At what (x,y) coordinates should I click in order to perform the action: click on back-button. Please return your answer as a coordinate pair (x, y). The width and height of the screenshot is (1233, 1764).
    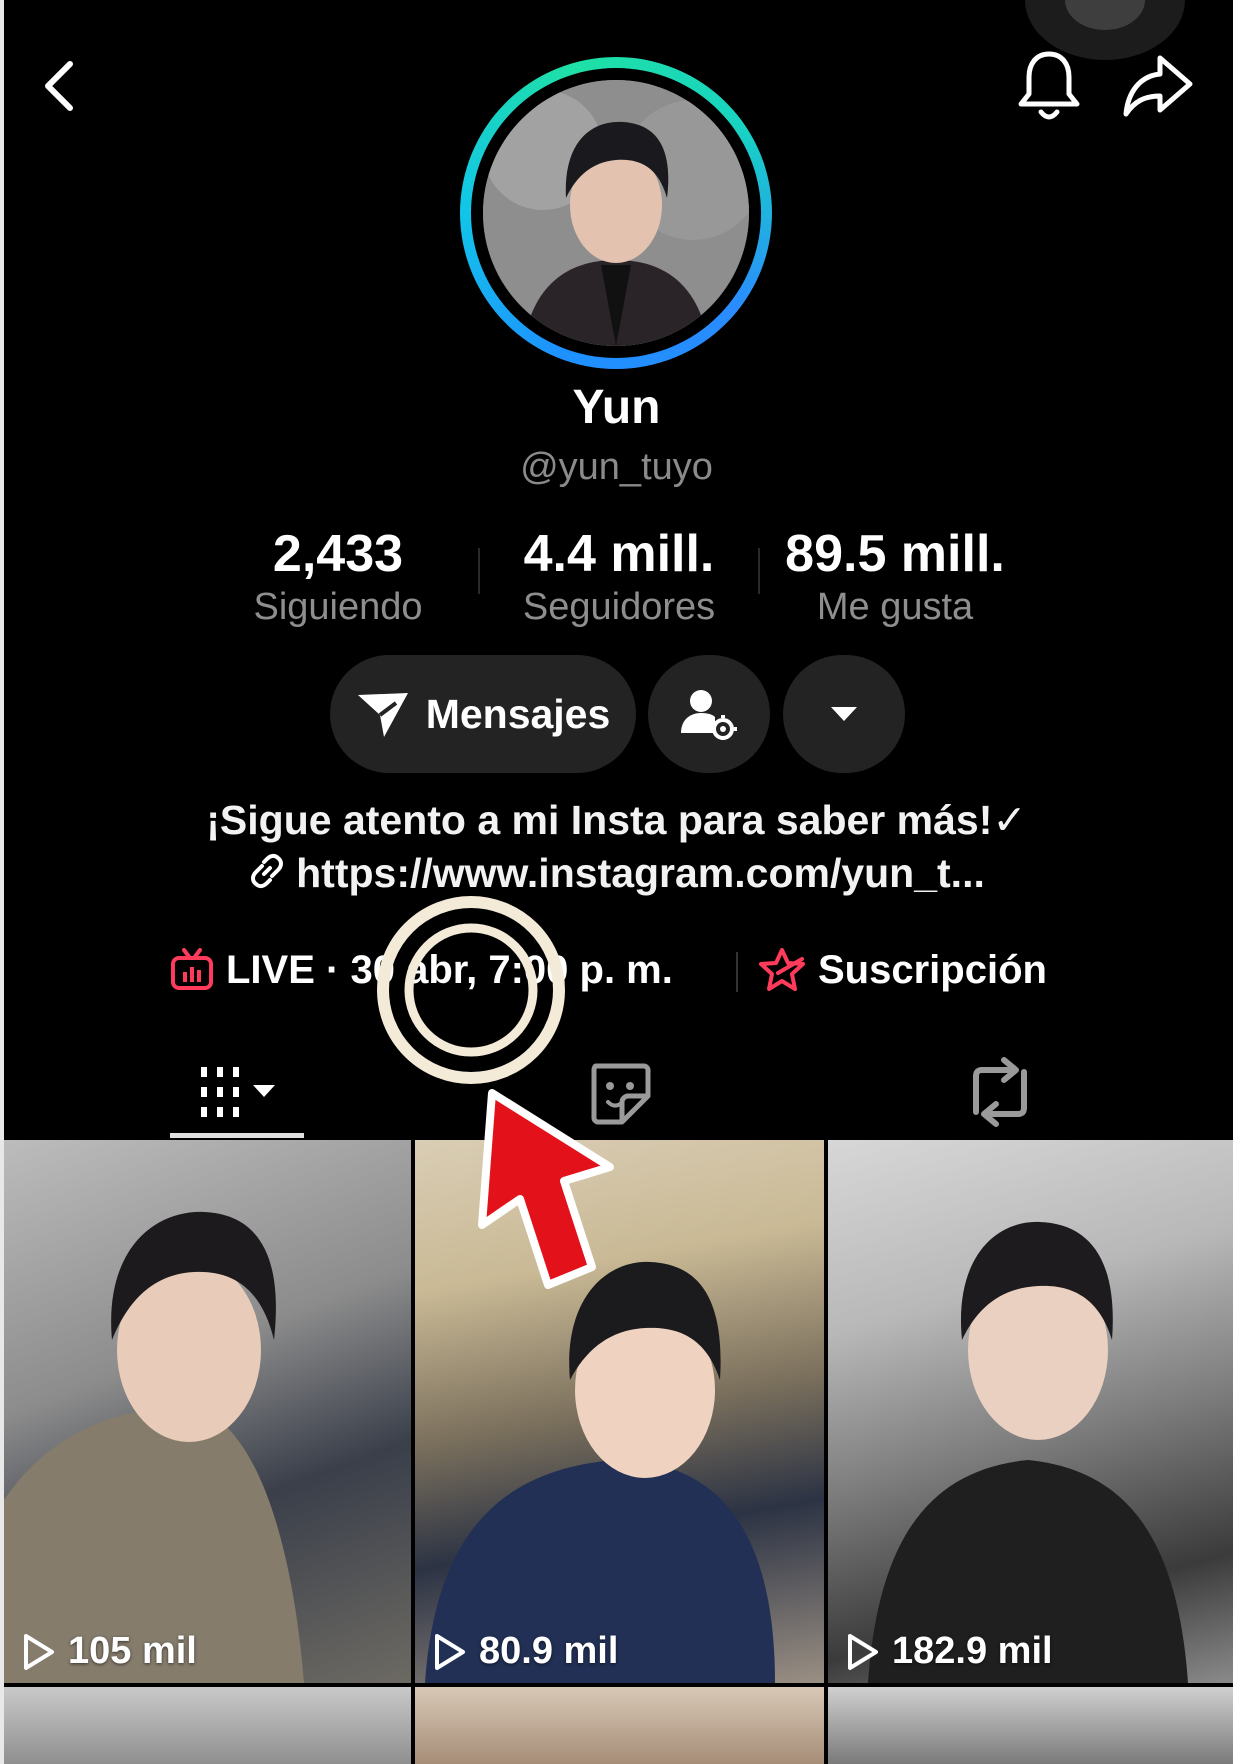
    Looking at the image, I should click on (60, 86).